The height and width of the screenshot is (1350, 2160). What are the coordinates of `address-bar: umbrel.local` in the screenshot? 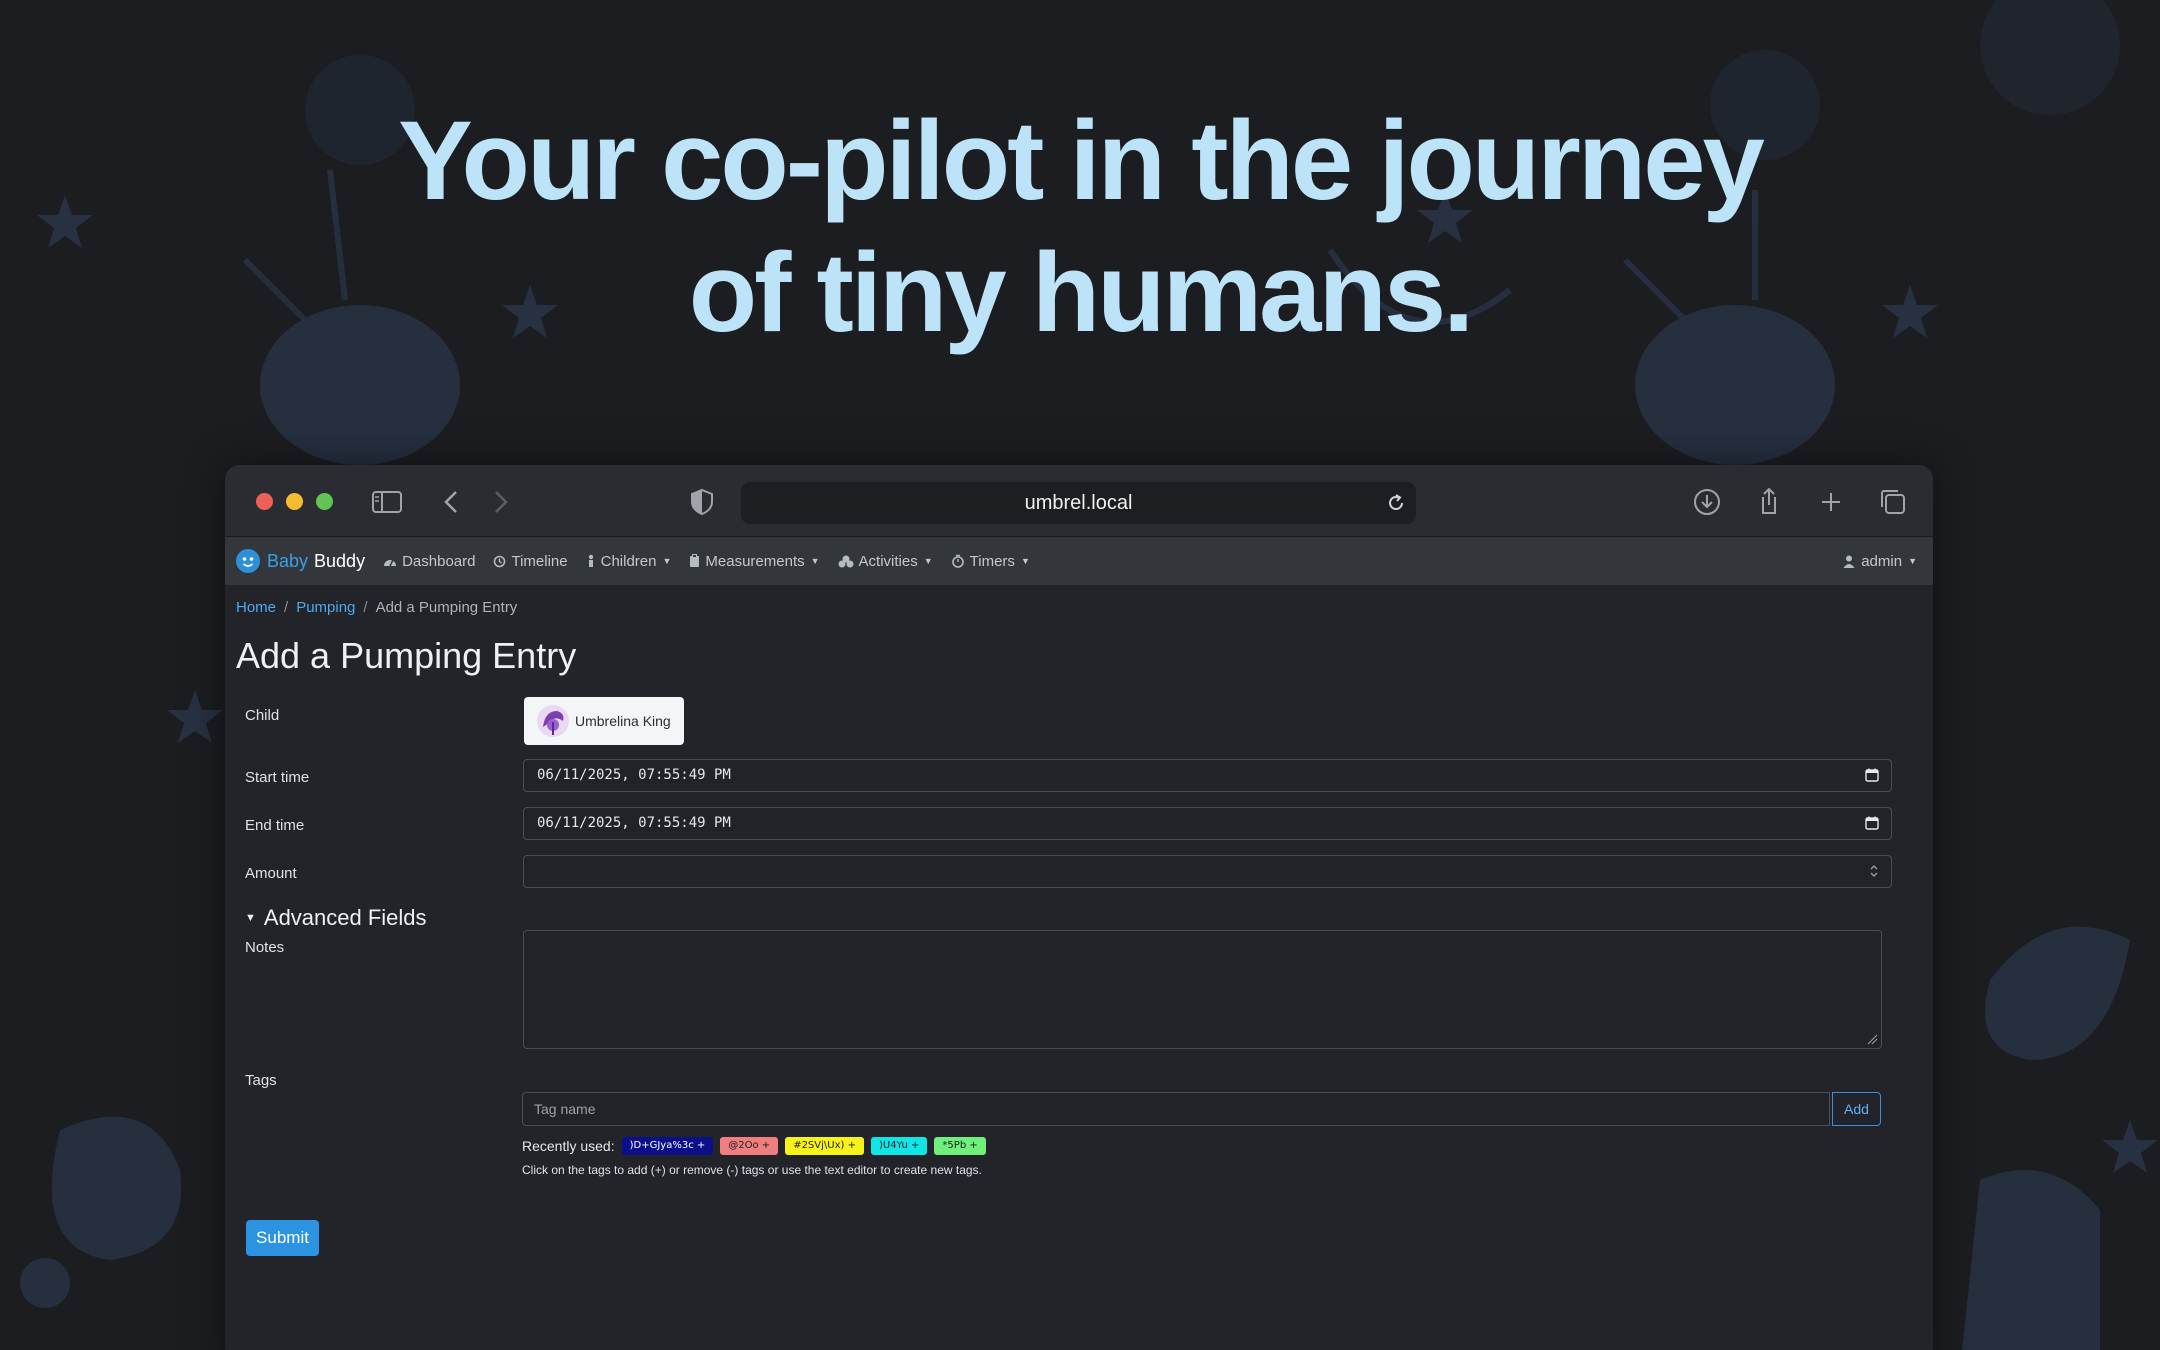 It's located at (1078, 503).